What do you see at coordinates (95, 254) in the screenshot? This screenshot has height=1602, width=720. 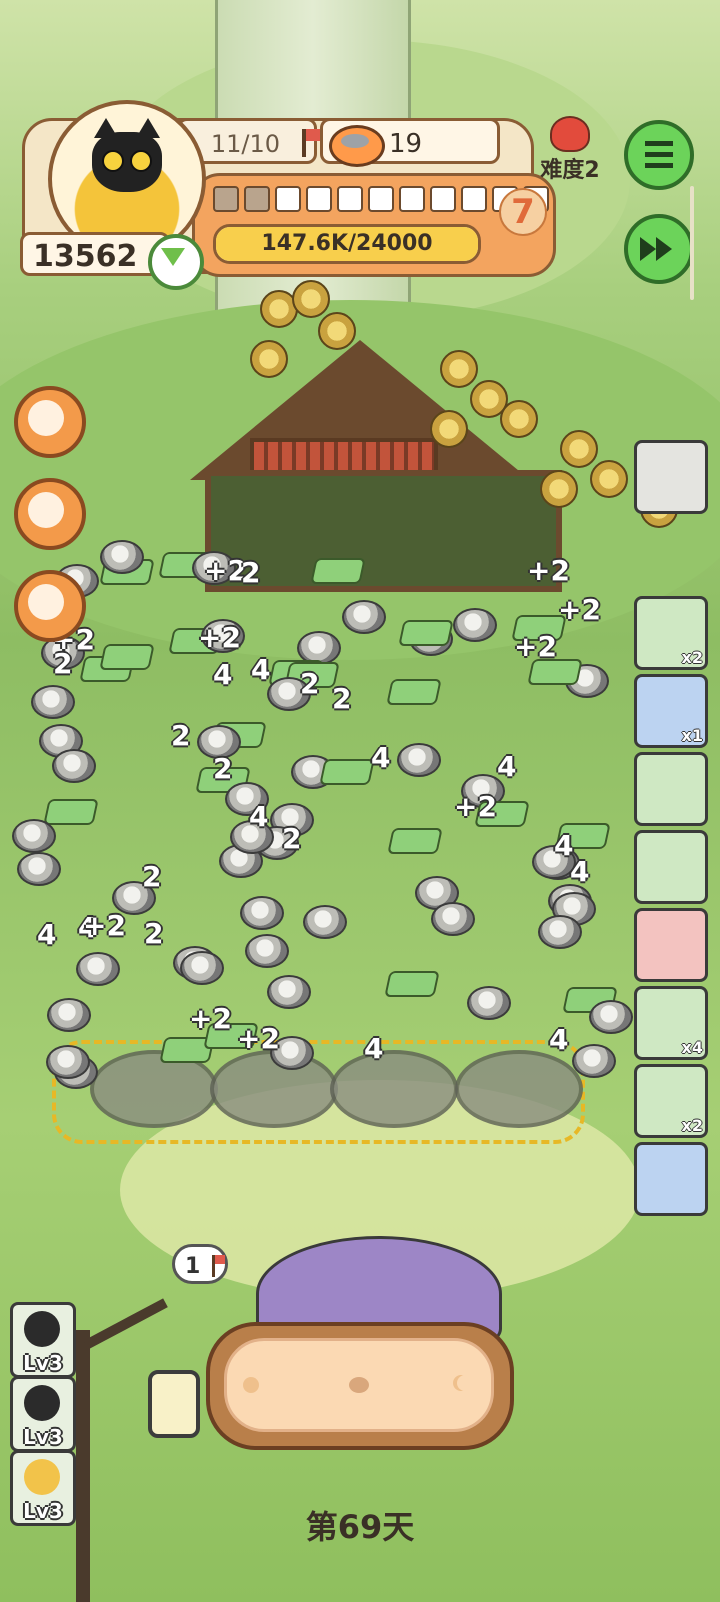 I see `coin-counter: 13562` at bounding box center [95, 254].